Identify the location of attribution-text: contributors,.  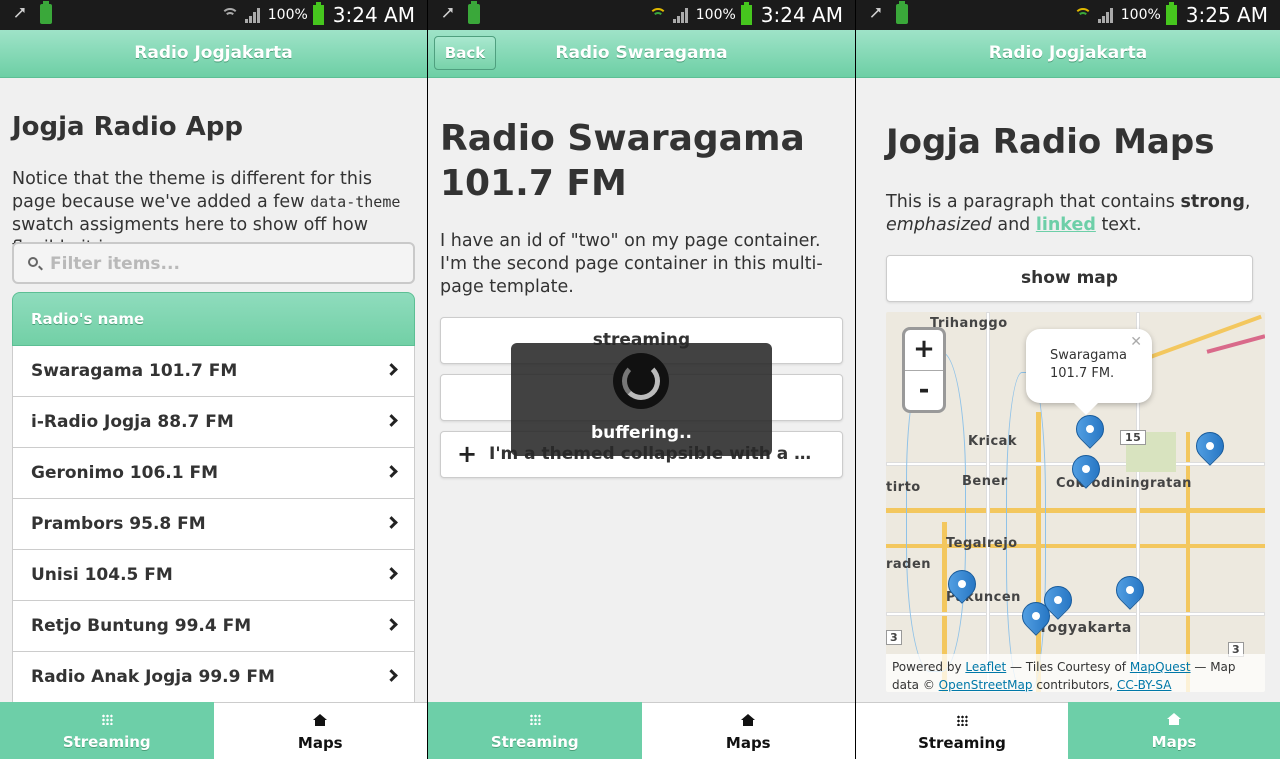
(1074, 685).